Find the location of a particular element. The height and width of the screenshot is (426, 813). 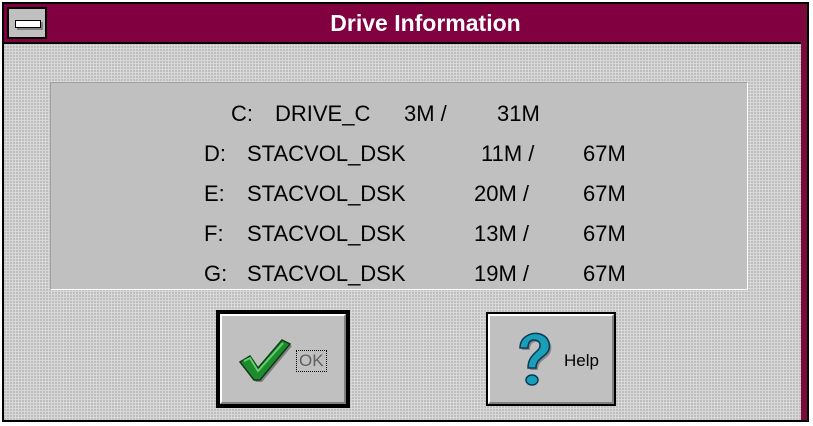

checkmark-icon is located at coordinates (265, 360).